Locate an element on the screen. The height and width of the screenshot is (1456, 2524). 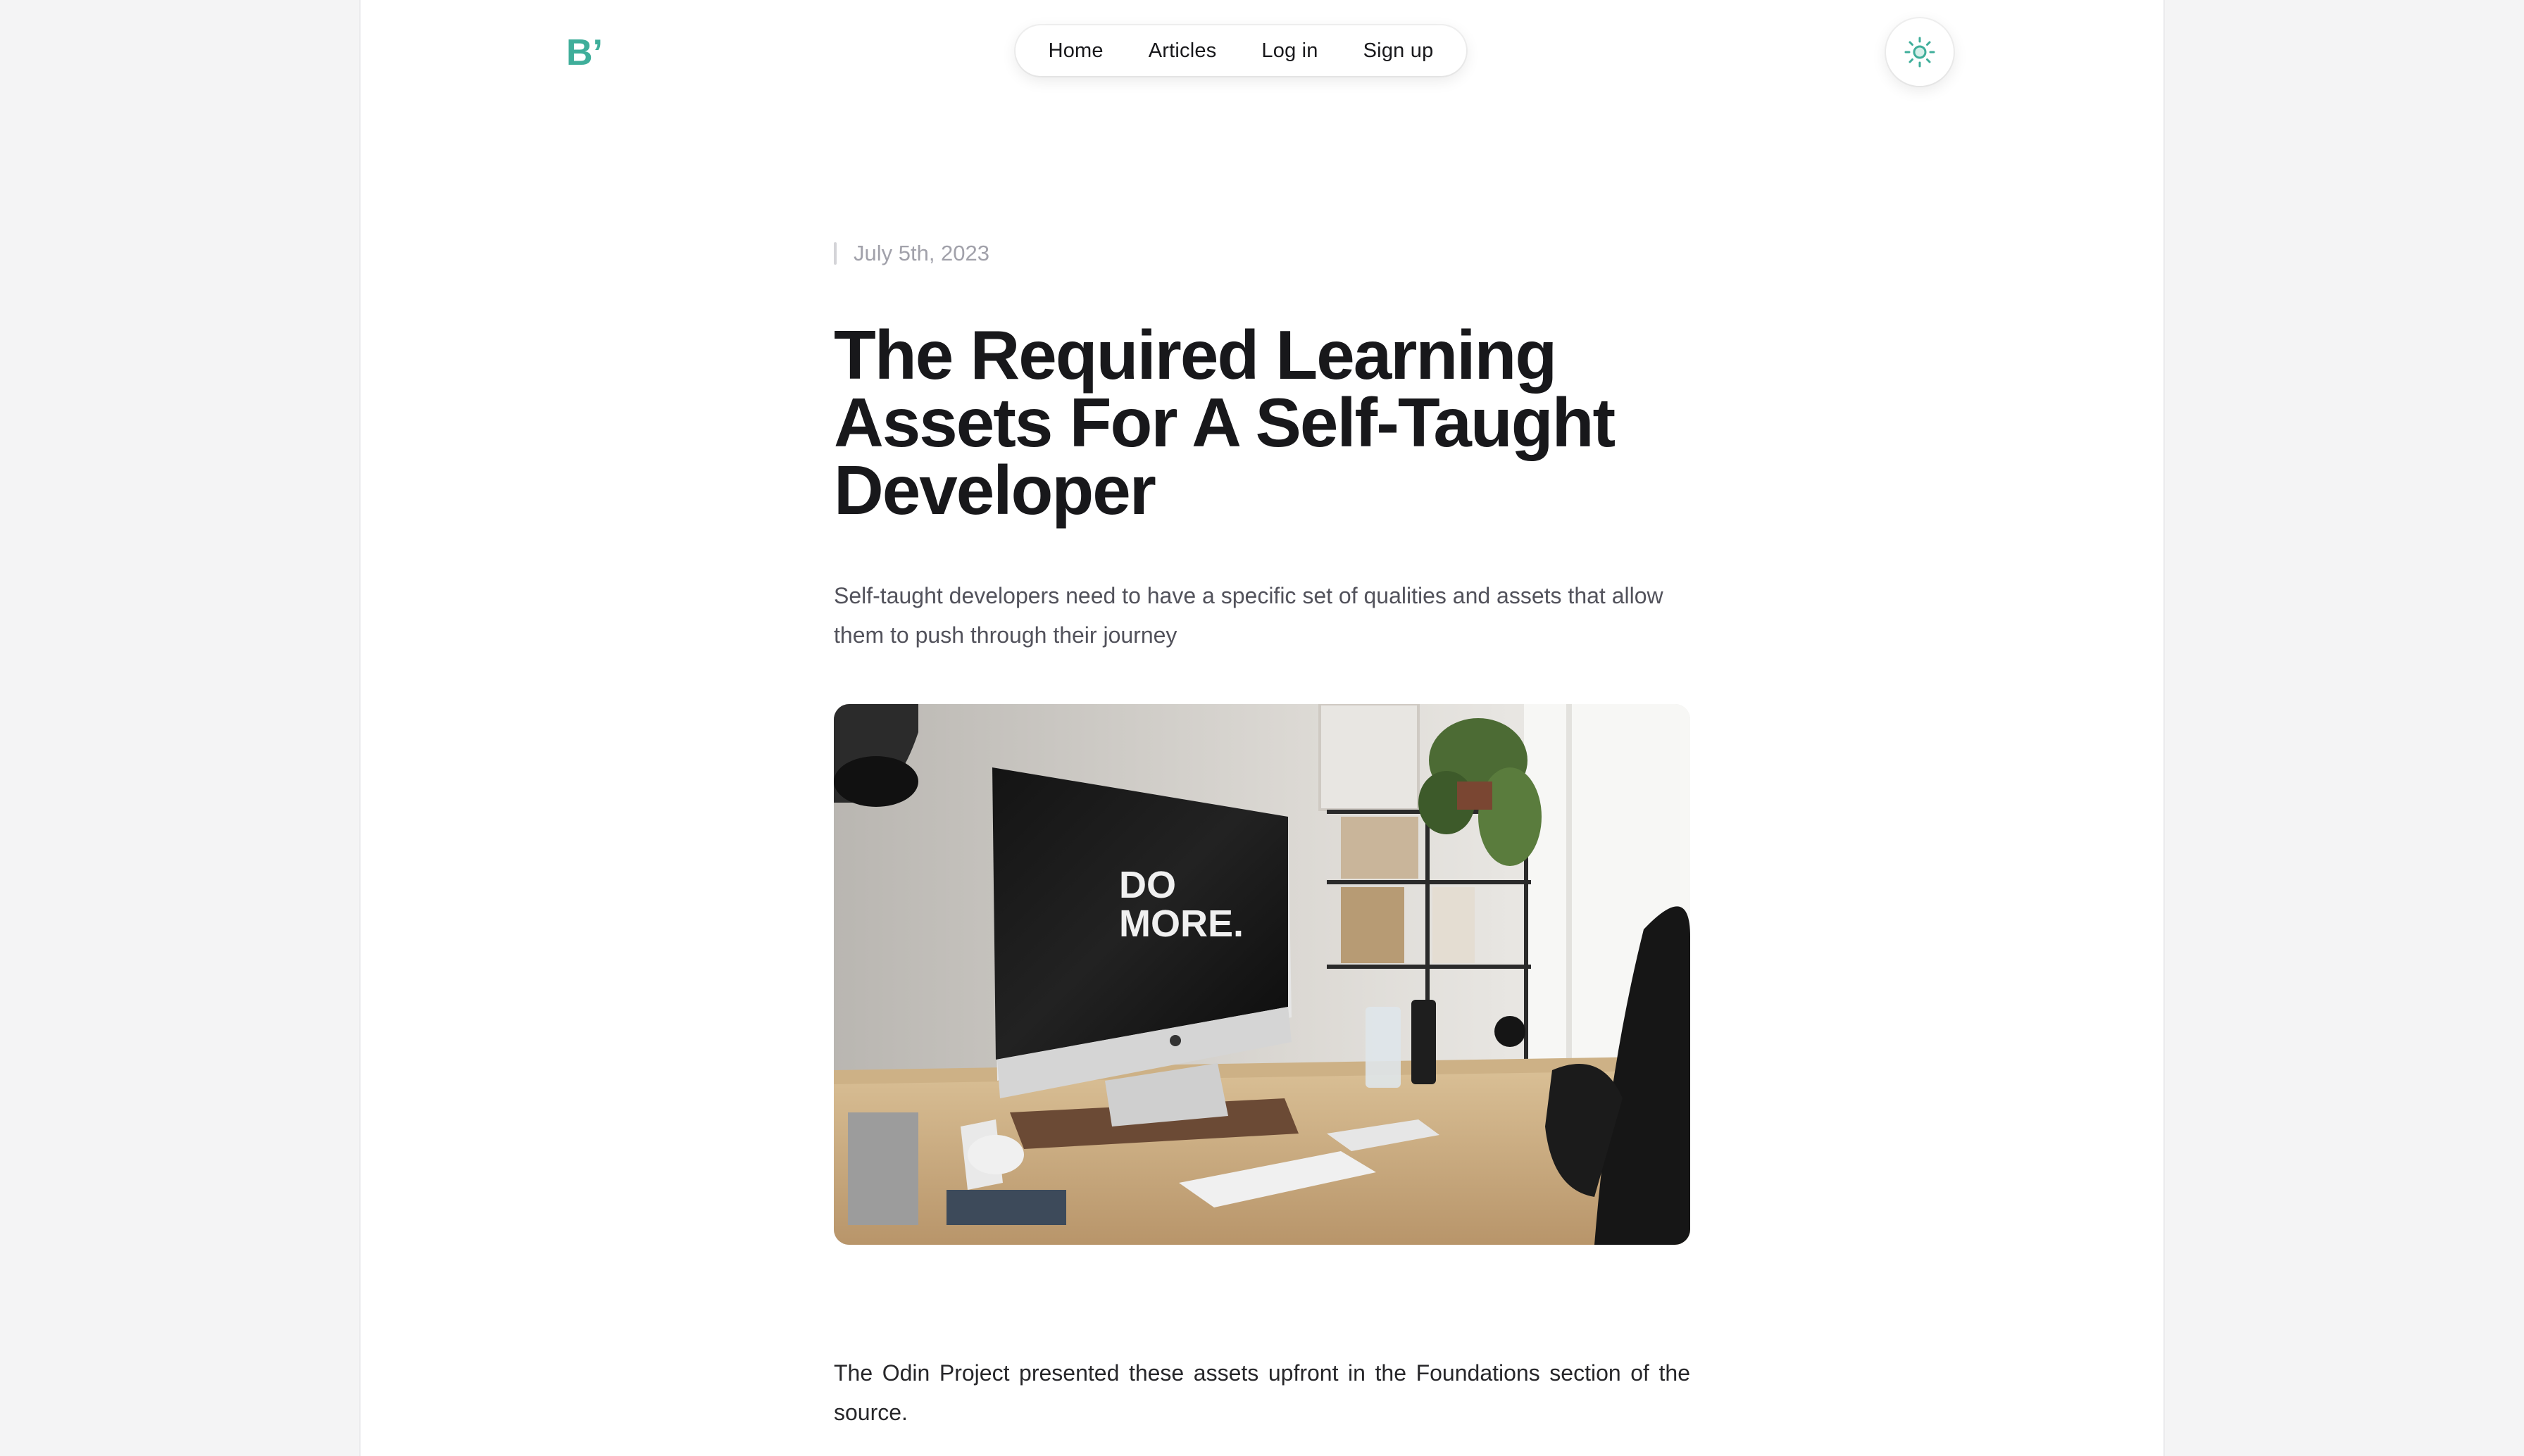
article-date-text: July 5th, 2023 is located at coordinates (922, 253).